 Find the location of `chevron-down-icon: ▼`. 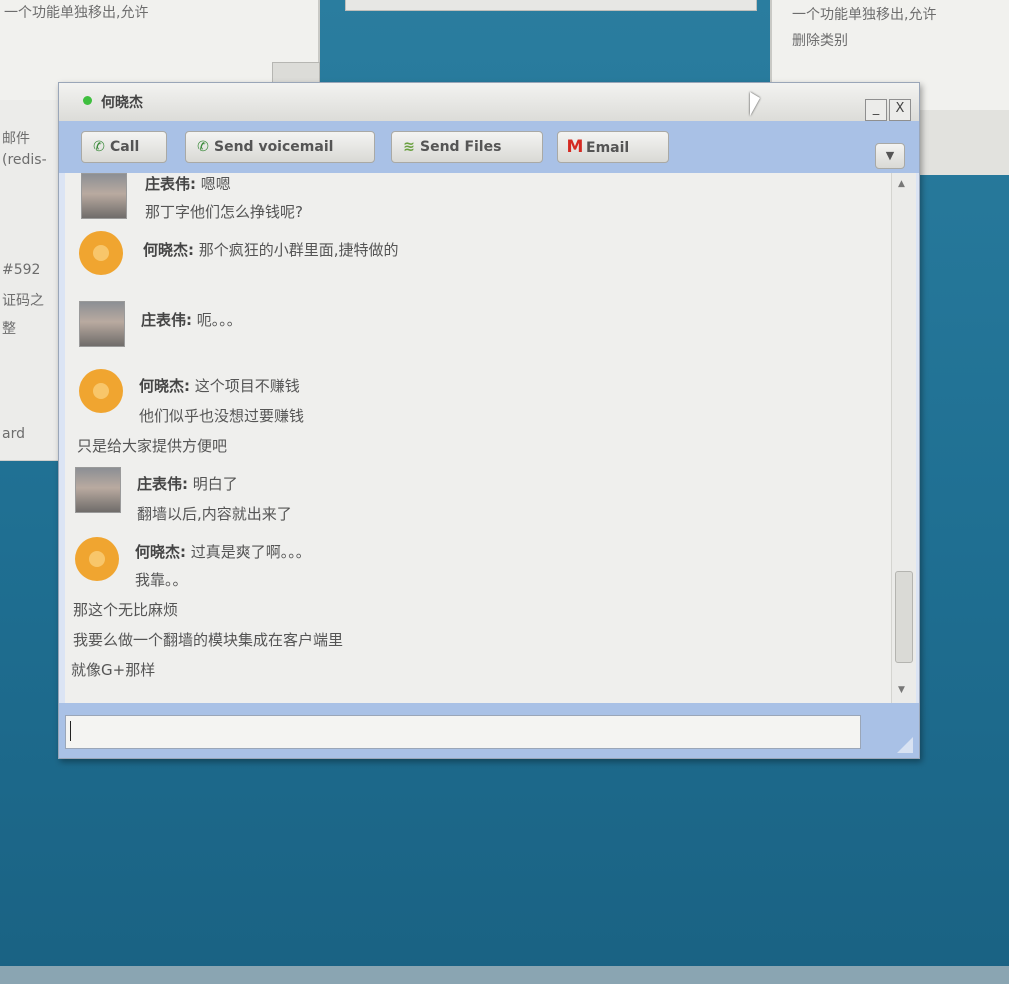

chevron-down-icon: ▼ is located at coordinates (890, 155).